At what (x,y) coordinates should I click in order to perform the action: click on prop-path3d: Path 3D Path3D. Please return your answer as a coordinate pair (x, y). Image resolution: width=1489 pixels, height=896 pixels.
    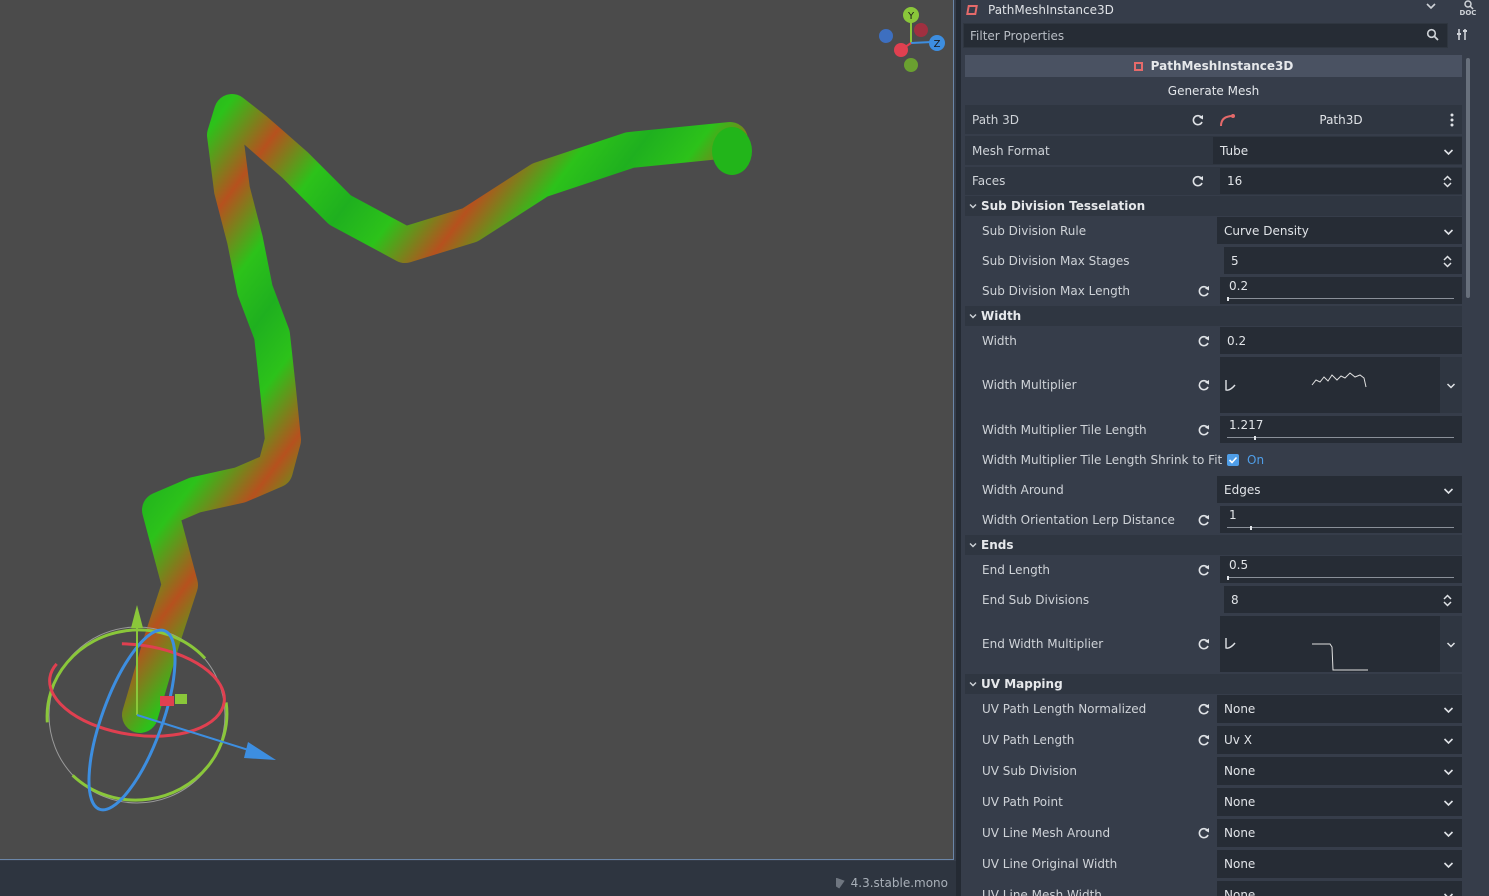
    Looking at the image, I should click on (1213, 119).